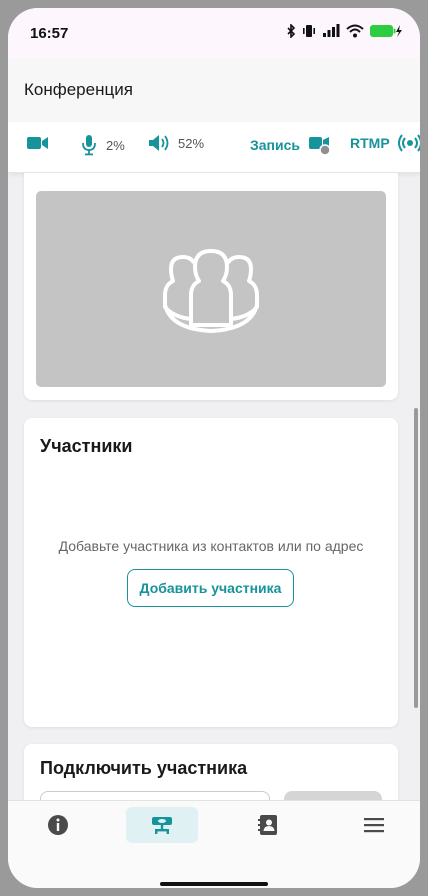 This screenshot has width=428, height=896. What do you see at coordinates (320, 146) in the screenshot?
I see `record-camera-icon` at bounding box center [320, 146].